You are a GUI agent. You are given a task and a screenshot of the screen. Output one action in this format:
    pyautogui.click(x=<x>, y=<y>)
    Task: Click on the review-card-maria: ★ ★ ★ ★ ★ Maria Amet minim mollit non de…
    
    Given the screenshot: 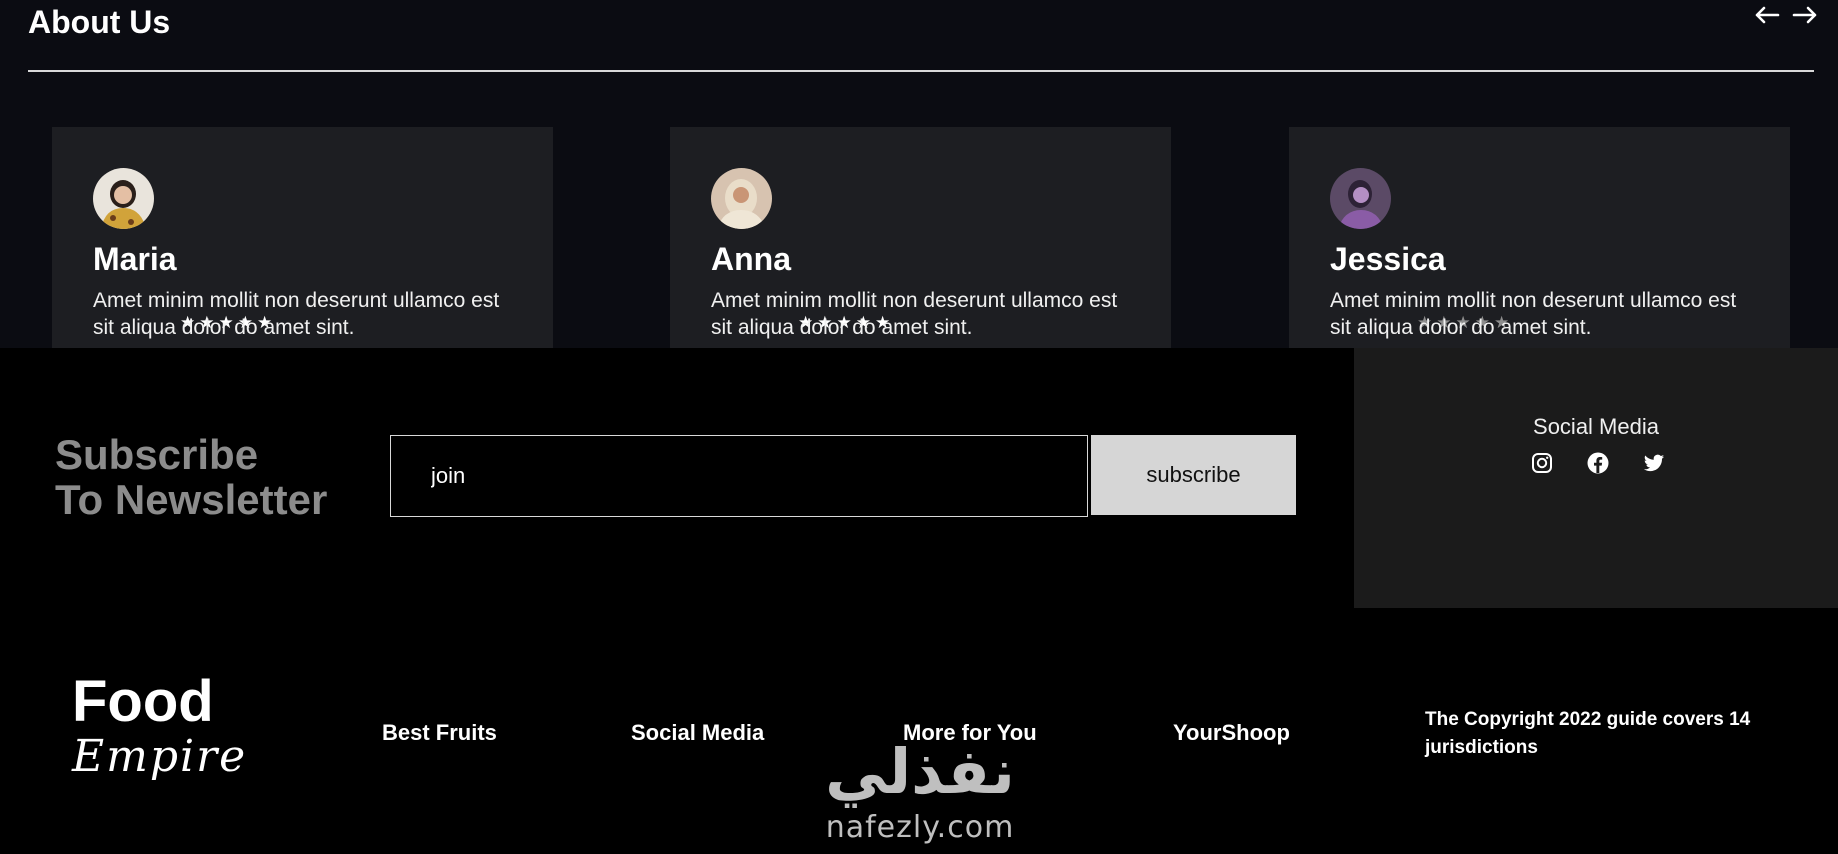 What is the action you would take?
    pyautogui.click(x=302, y=237)
    